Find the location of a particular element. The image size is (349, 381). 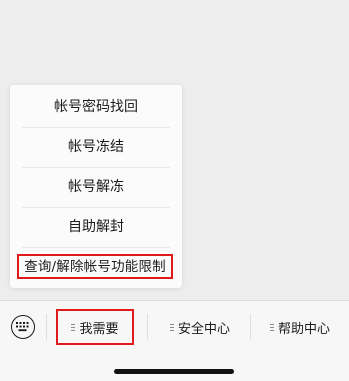

tab-security-center: 安全中心 is located at coordinates (200, 327).